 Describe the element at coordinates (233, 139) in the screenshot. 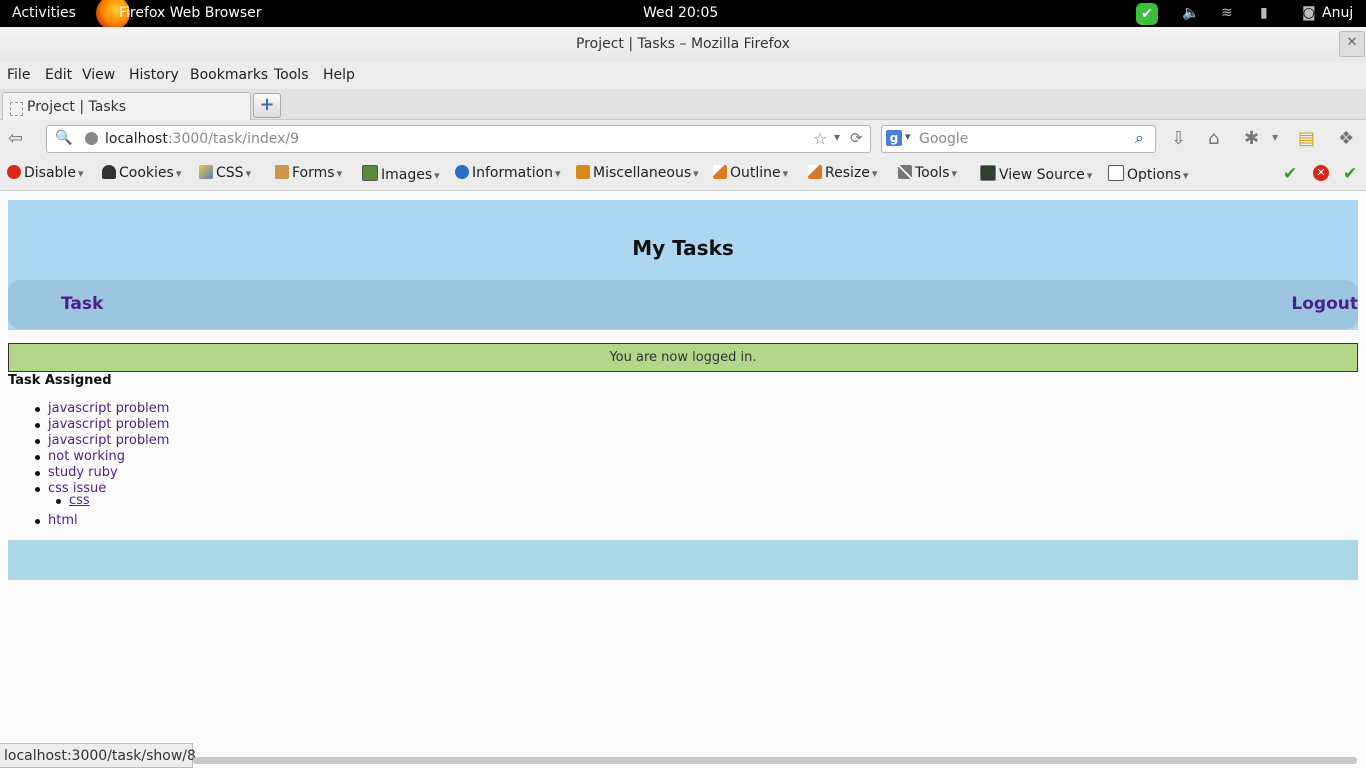

I see `url-path: :3000/task/index/9` at that location.